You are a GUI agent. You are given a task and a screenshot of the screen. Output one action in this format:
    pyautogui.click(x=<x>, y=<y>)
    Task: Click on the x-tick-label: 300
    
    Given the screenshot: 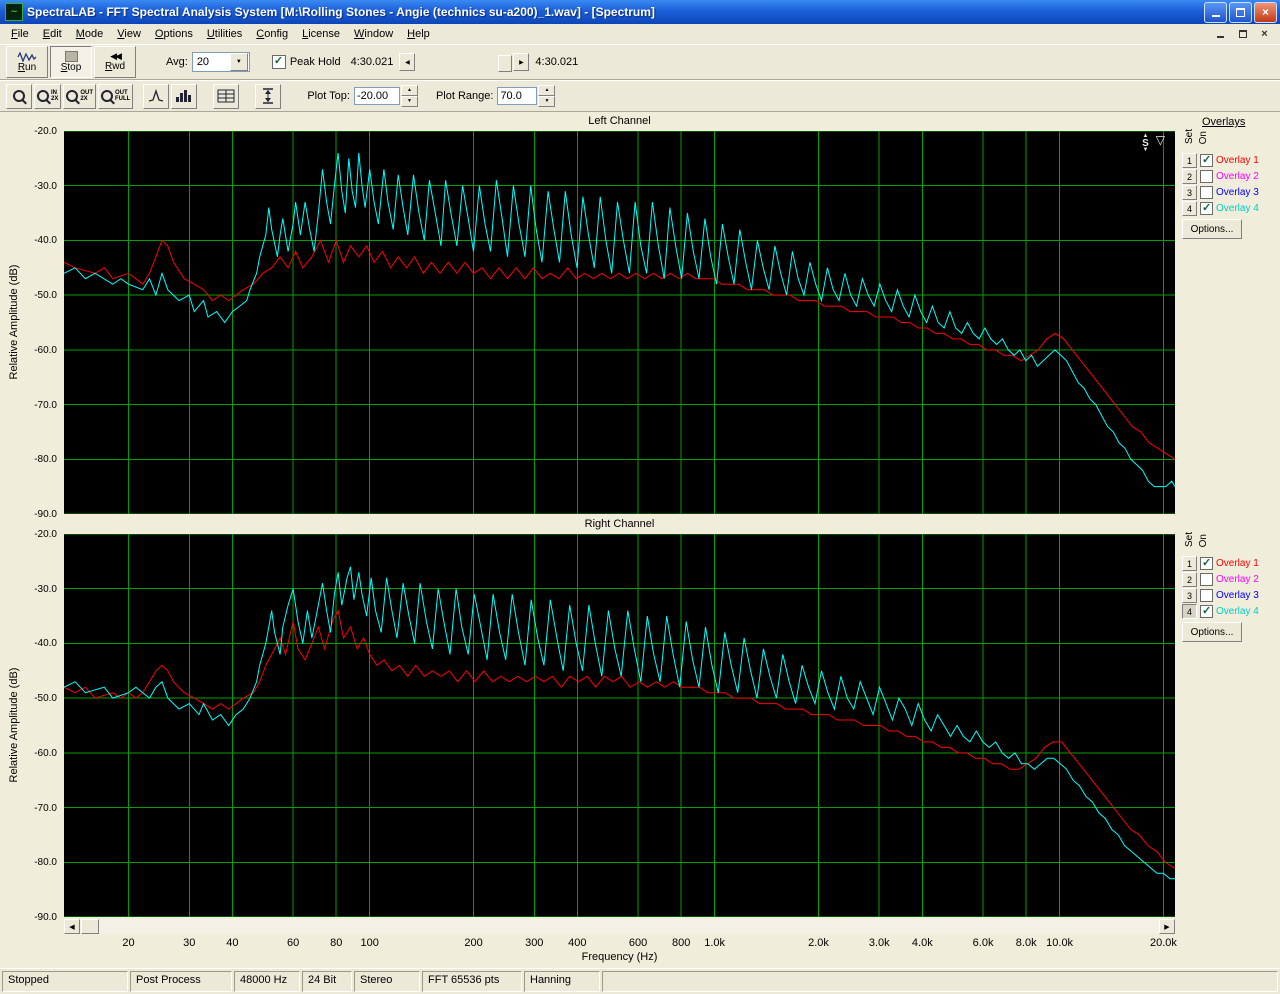 What is the action you would take?
    pyautogui.click(x=534, y=943)
    